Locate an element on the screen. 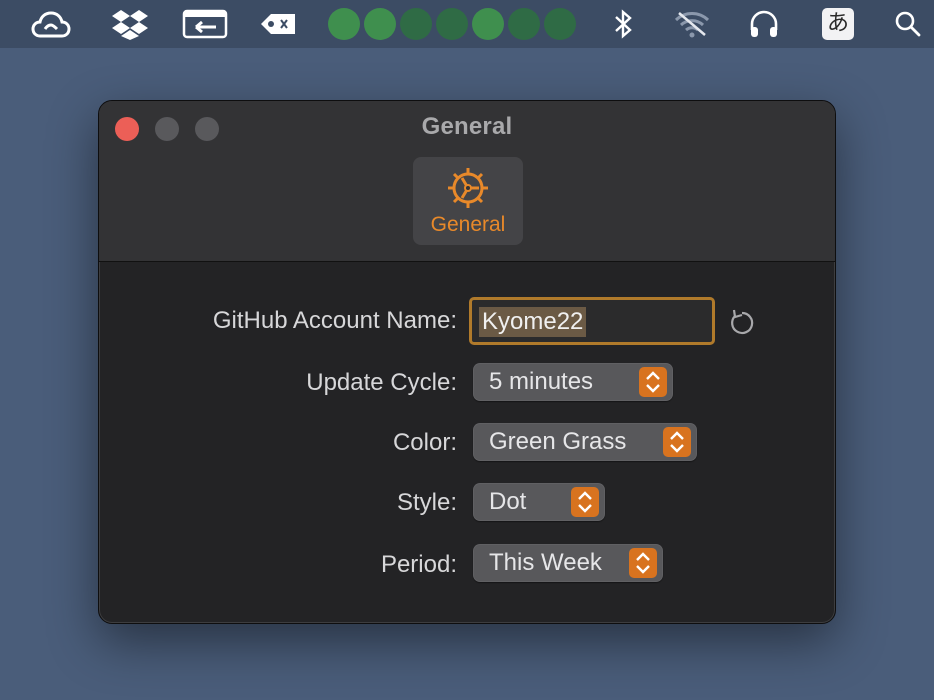 The image size is (934, 700). tag-icon is located at coordinates (279, 24).